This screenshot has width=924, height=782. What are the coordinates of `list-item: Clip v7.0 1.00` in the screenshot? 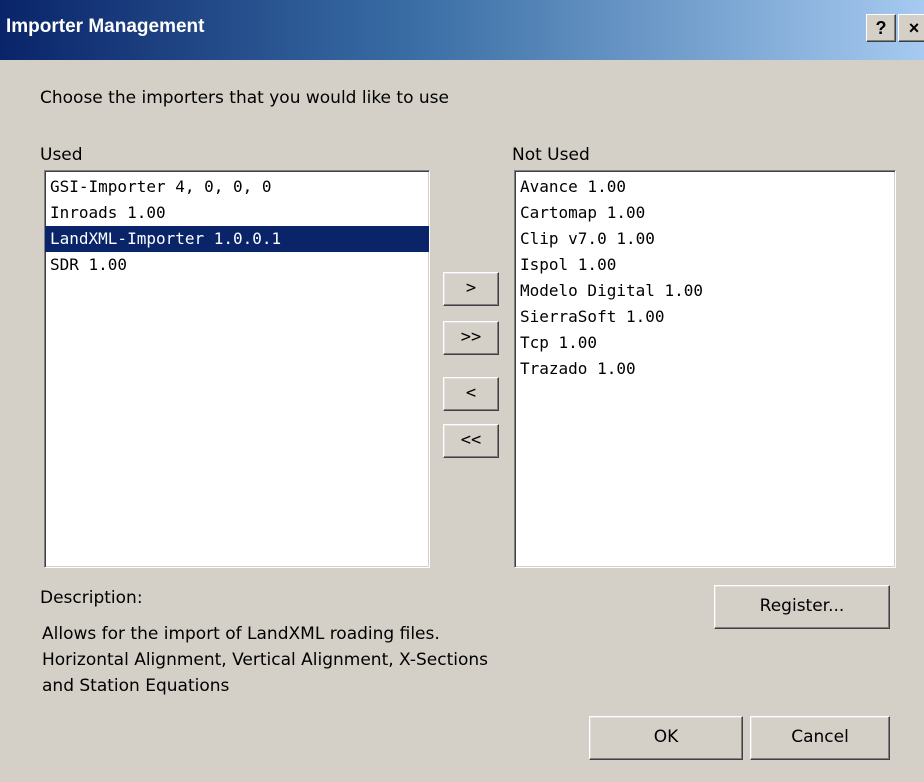 It's located at (705, 239).